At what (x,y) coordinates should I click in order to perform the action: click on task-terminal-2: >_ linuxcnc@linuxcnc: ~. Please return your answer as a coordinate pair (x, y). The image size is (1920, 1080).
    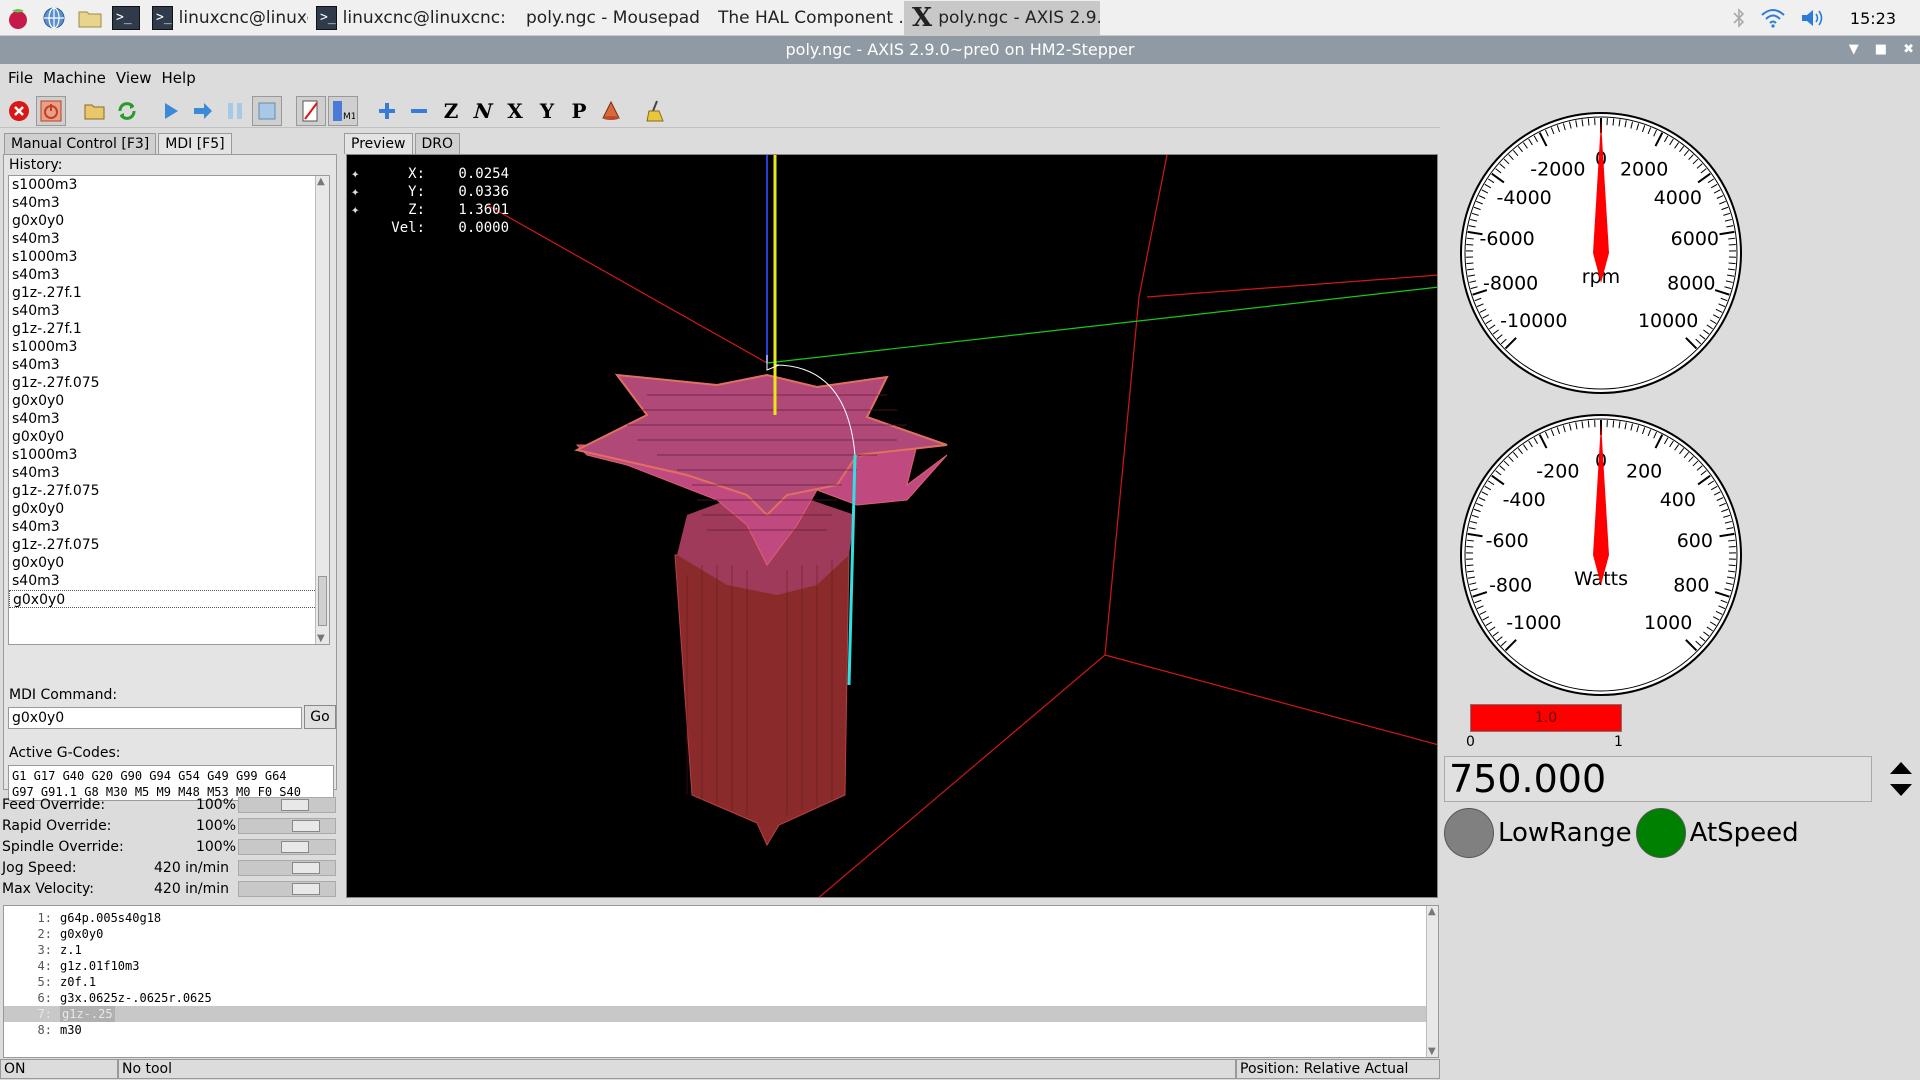
    Looking at the image, I should click on (410, 18).